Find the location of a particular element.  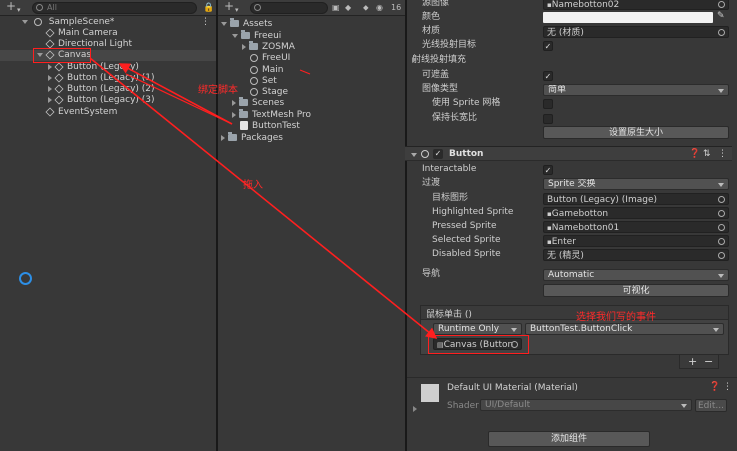

choose-event-annotation: 选择我们写的事件 is located at coordinates (616, 317).